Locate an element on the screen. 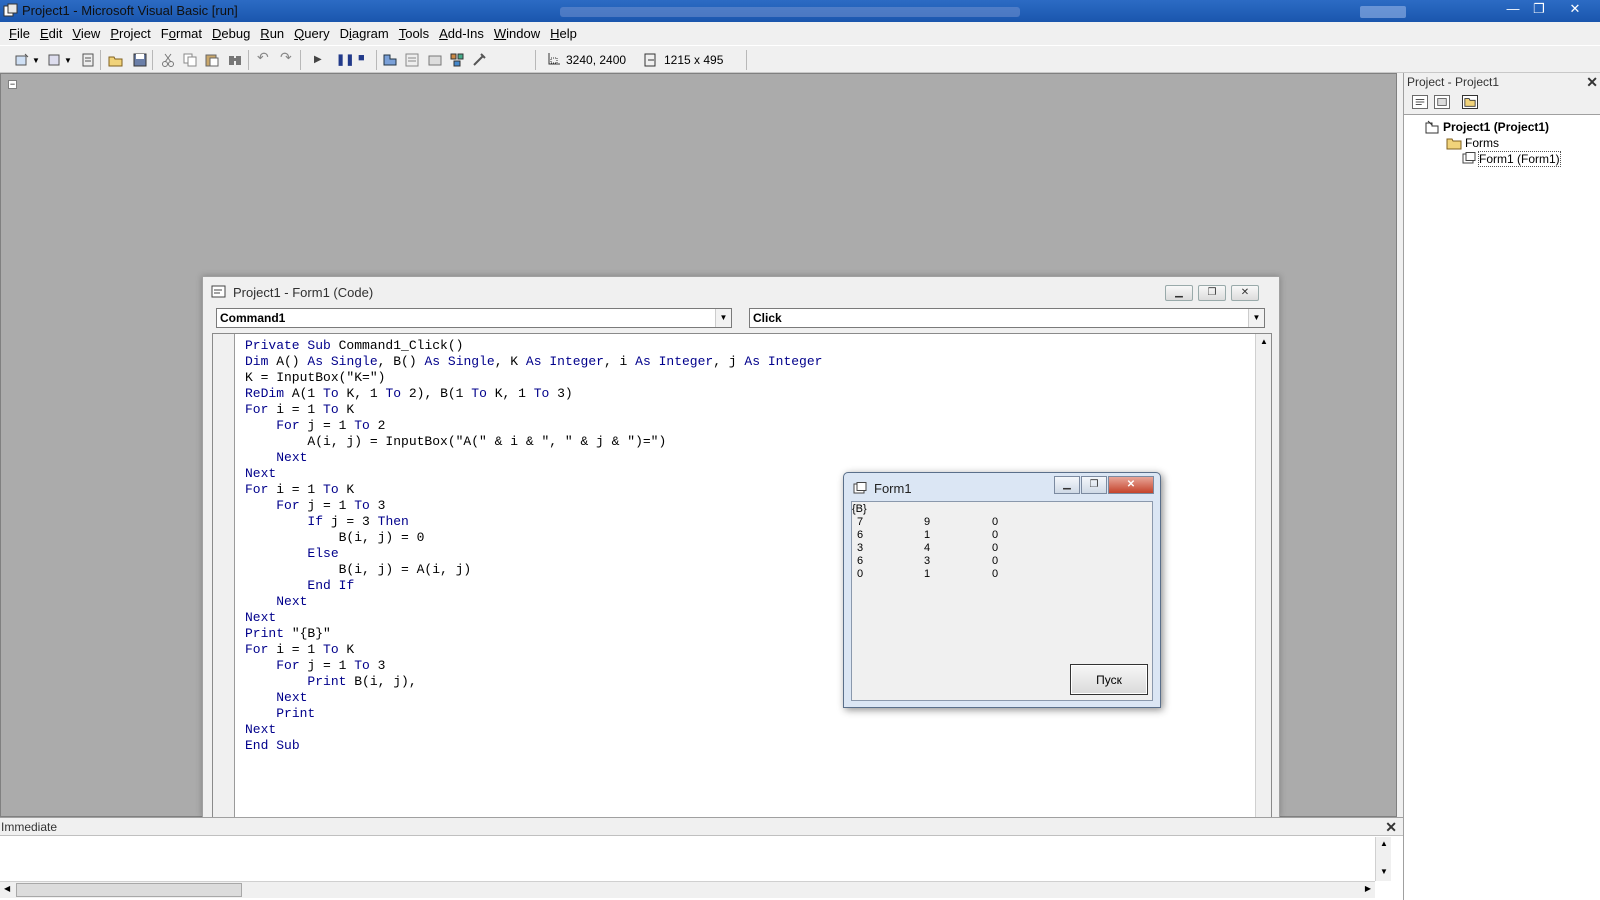  toggle-folders-icon is located at coordinates (1470, 102).